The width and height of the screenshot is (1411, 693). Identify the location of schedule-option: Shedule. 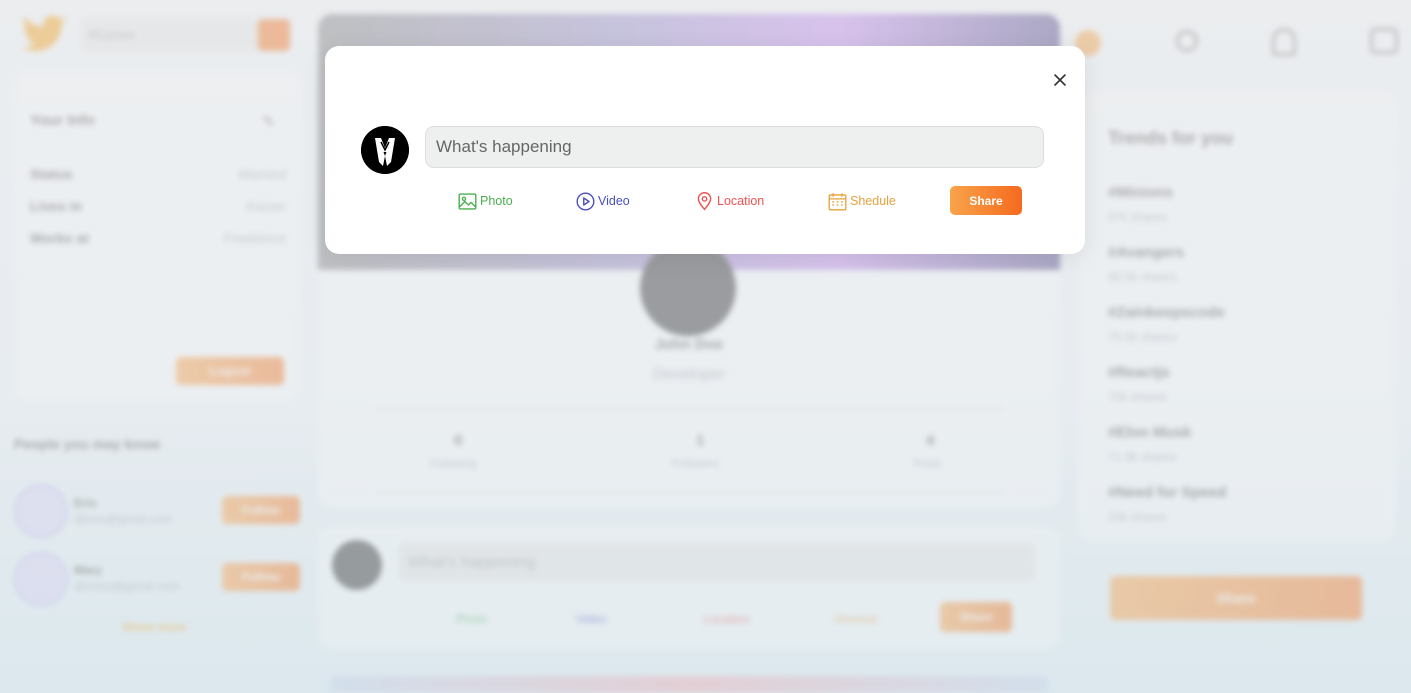
(861, 201).